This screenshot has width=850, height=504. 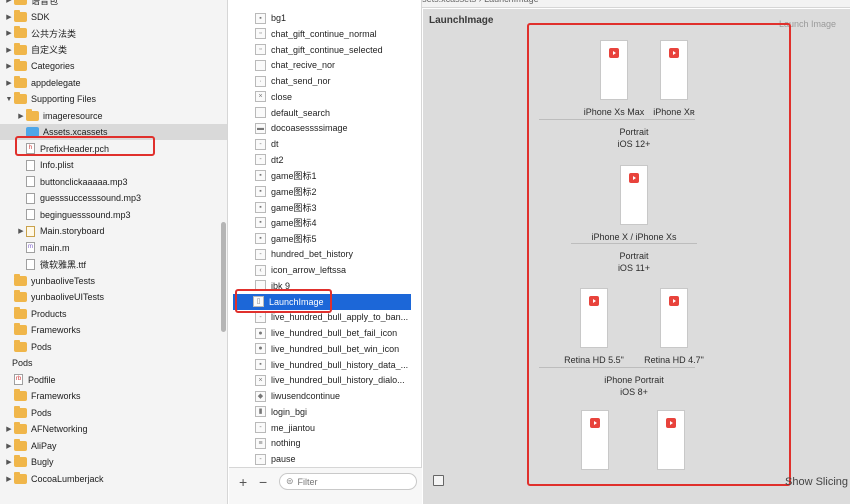 I want to click on group-divider, so click(x=617, y=119).